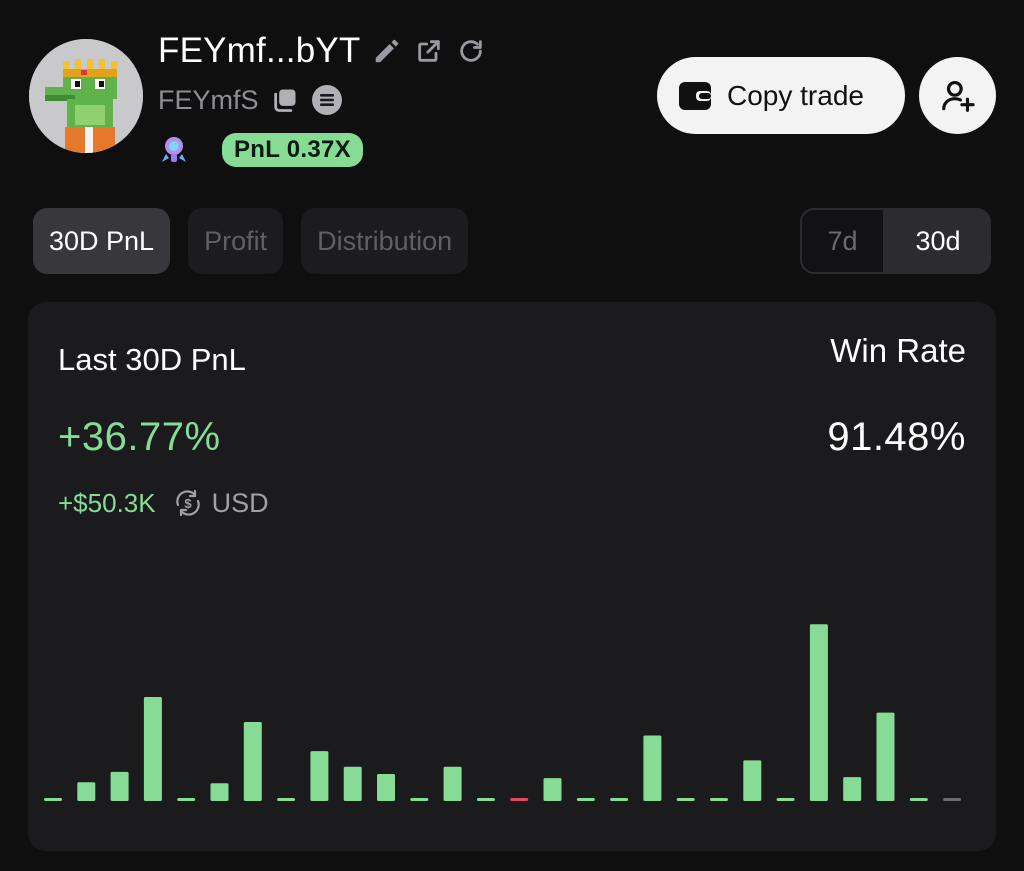  I want to click on range-30d: 30d, so click(938, 241).